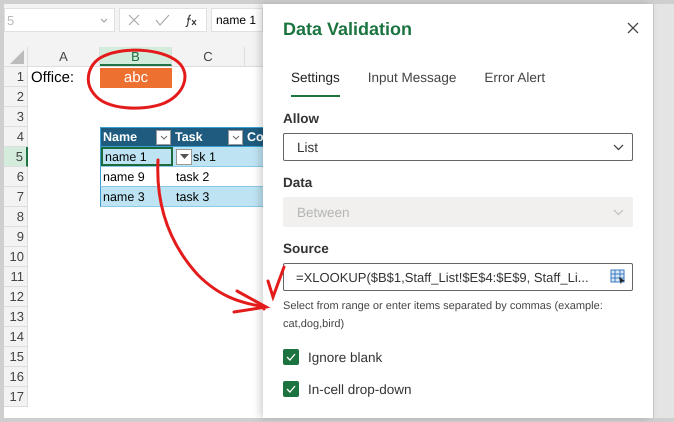 The width and height of the screenshot is (674, 422). I want to click on row-header: 1, so click(16, 77).